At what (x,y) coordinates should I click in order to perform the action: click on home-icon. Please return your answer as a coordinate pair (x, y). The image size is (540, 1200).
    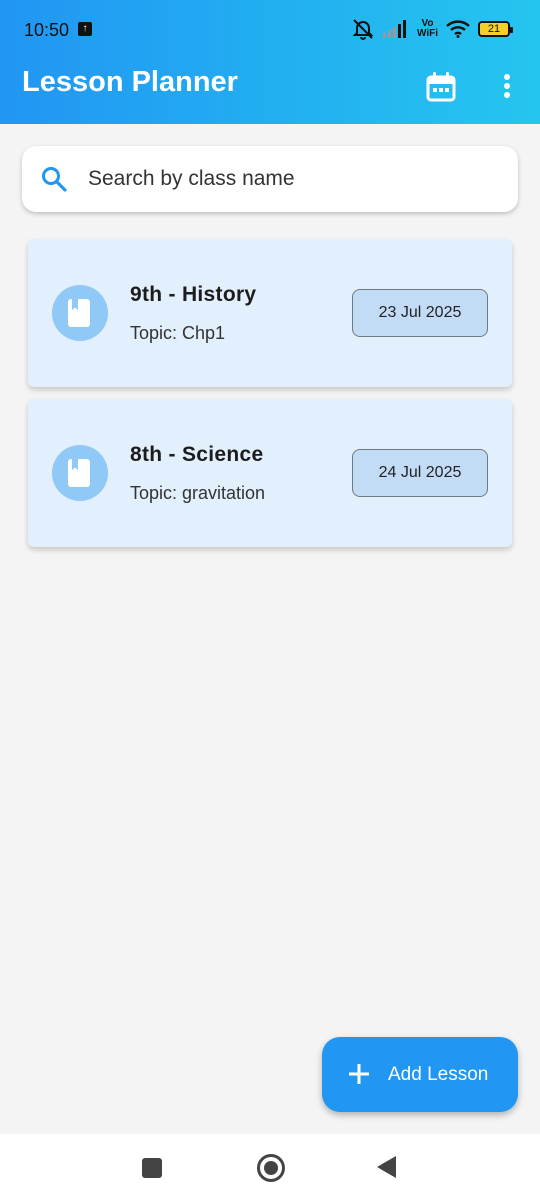
    Looking at the image, I should click on (271, 1168).